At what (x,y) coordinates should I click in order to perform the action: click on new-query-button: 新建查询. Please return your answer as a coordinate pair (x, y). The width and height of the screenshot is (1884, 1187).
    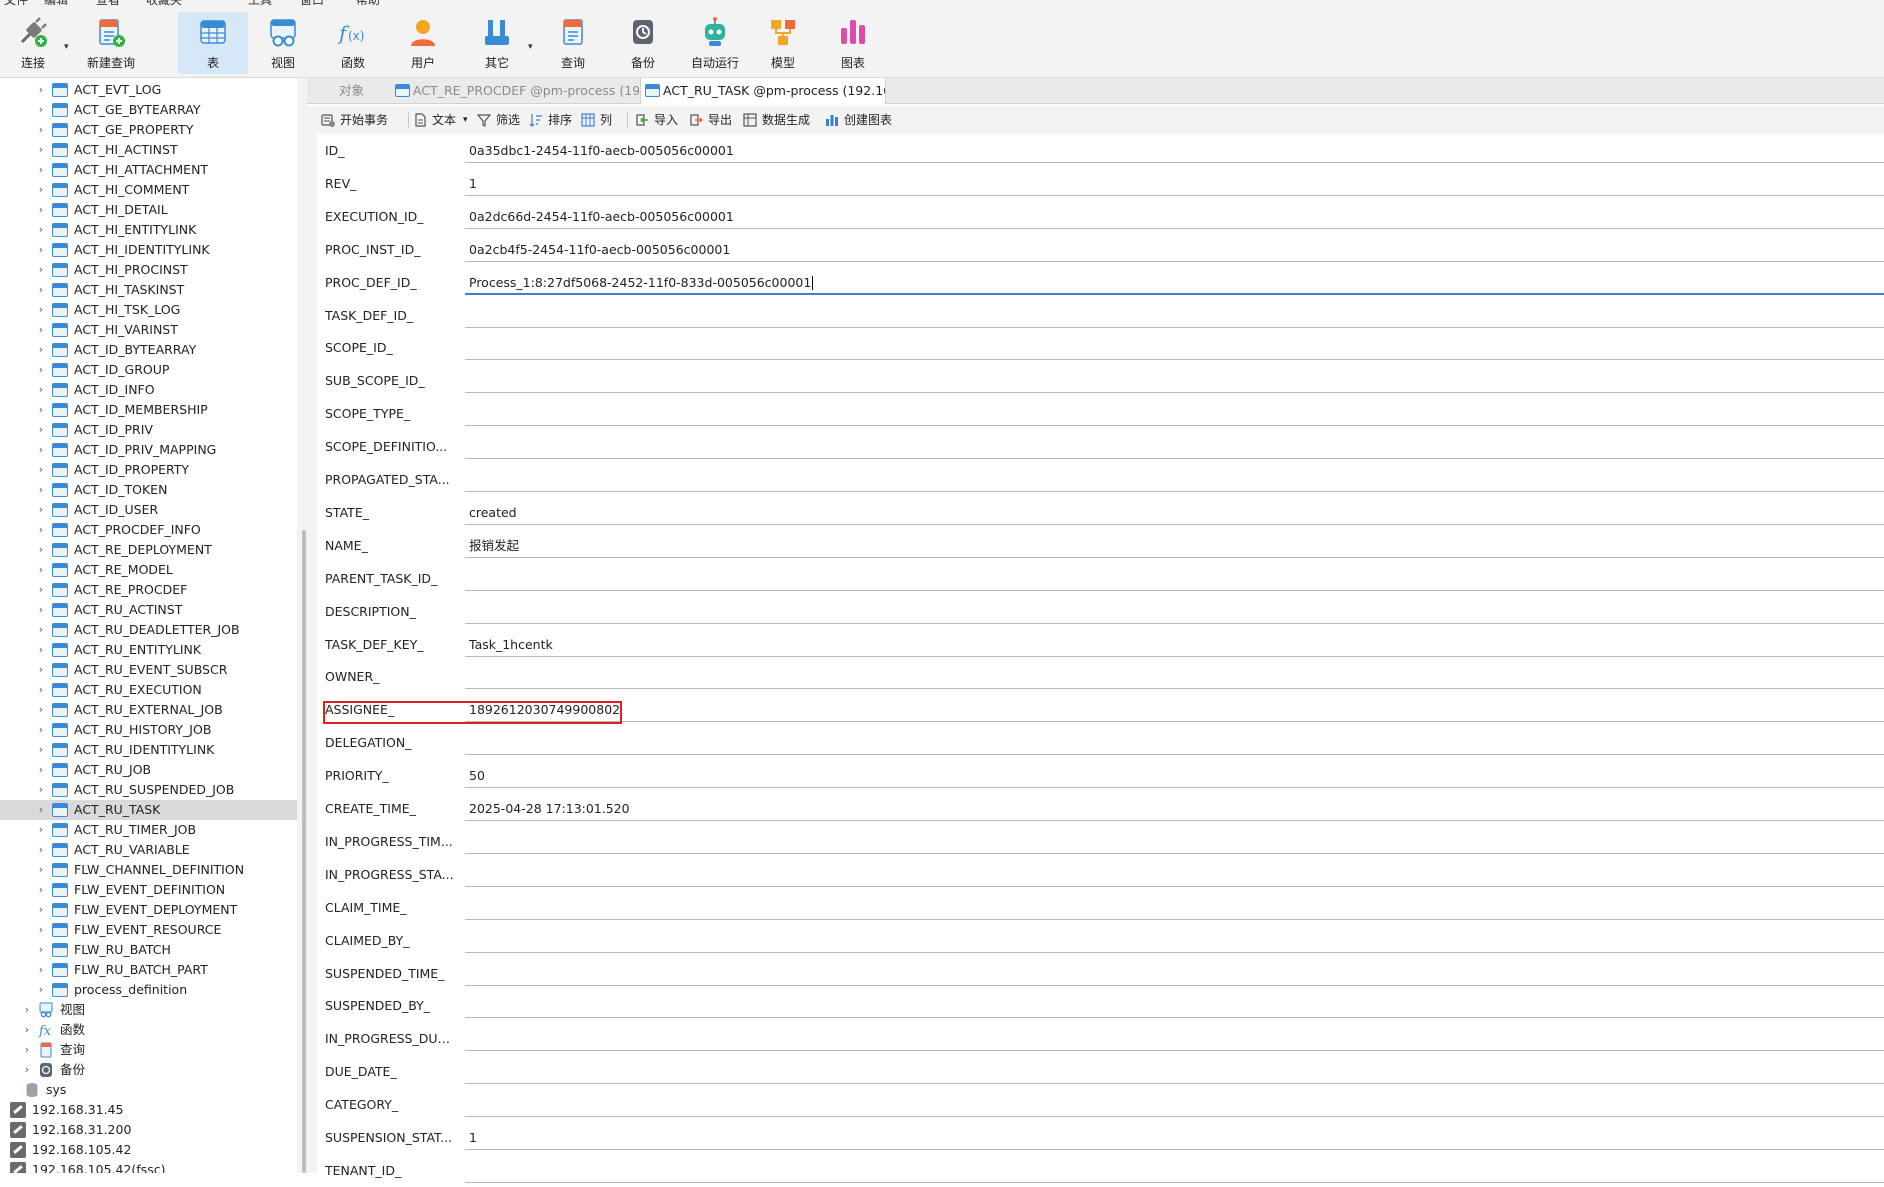
    Looking at the image, I should click on (111, 43).